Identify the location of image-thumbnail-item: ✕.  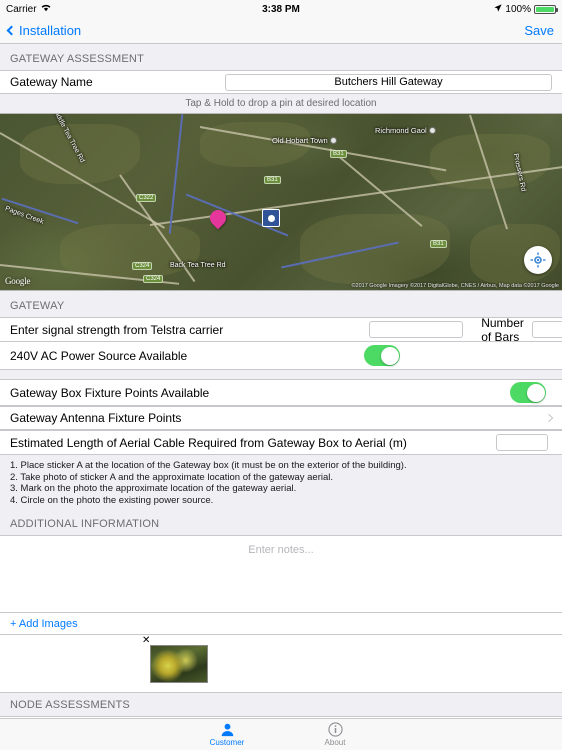
(175, 659).